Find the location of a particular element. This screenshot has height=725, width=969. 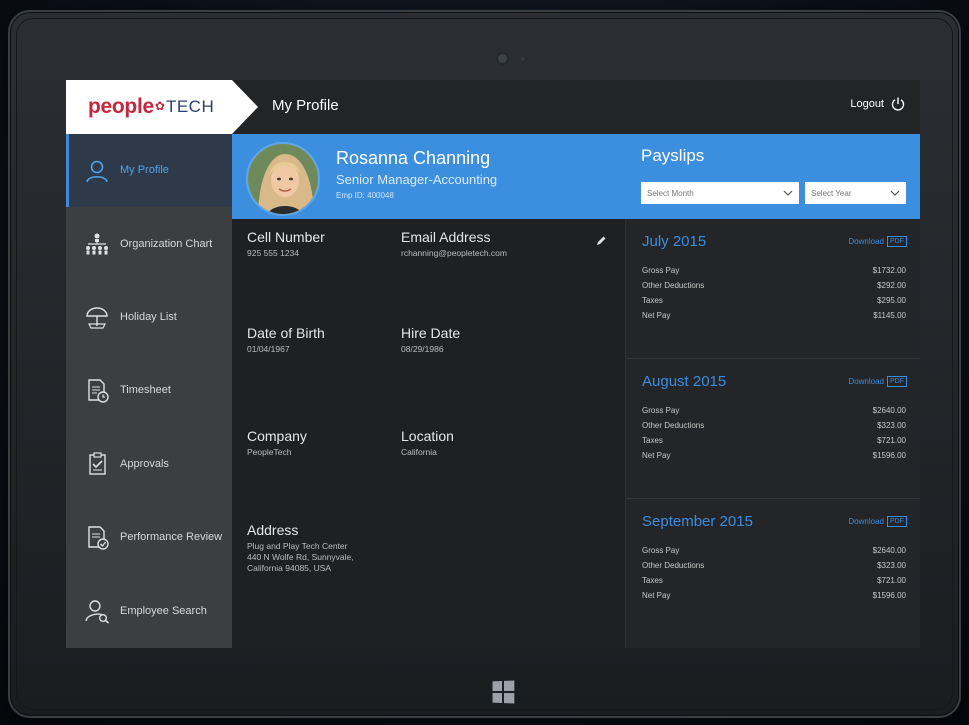

brand-logo: people ✿ TECH is located at coordinates (149, 107).